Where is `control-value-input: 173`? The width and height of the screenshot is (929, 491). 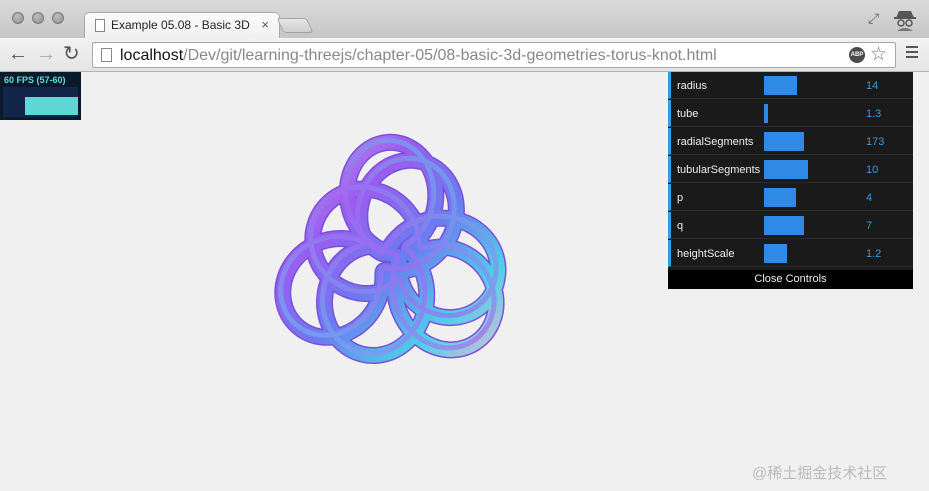 control-value-input: 173 is located at coordinates (875, 142).